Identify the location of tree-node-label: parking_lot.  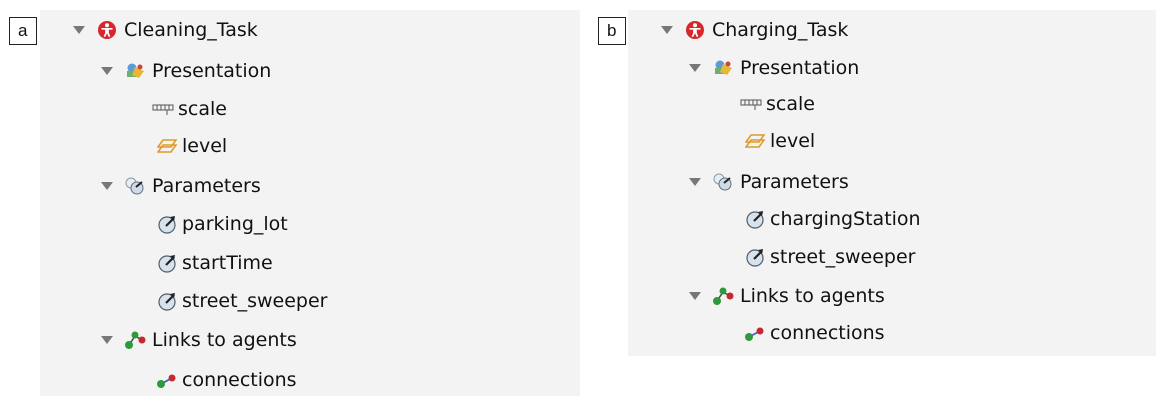
(235, 224).